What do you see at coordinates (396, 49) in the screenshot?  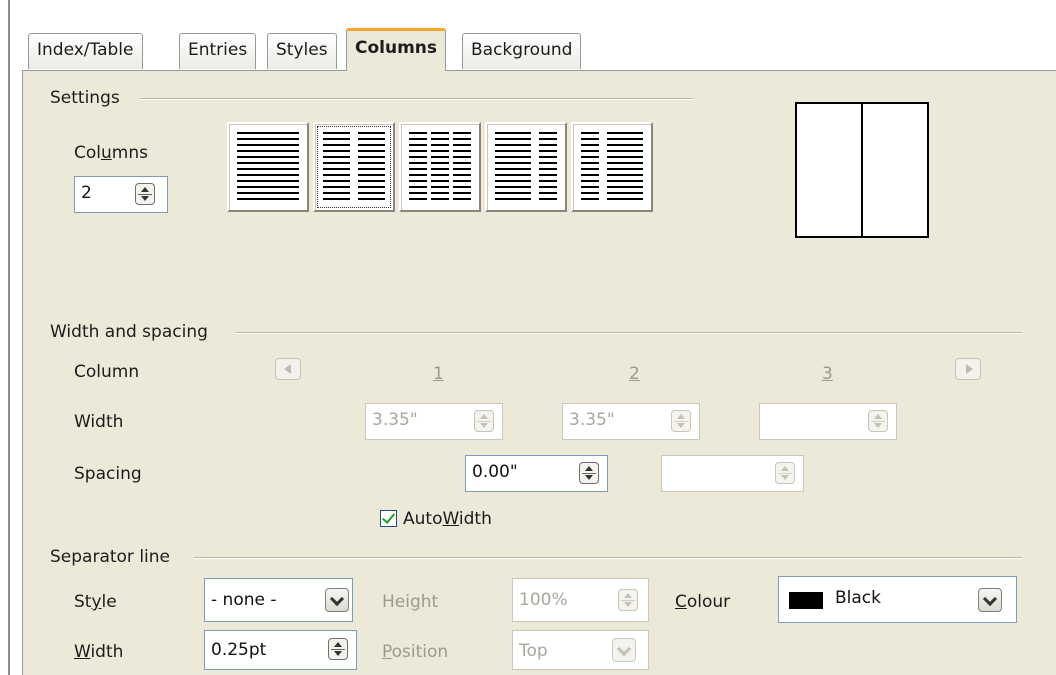 I see `tab-columns: Columns` at bounding box center [396, 49].